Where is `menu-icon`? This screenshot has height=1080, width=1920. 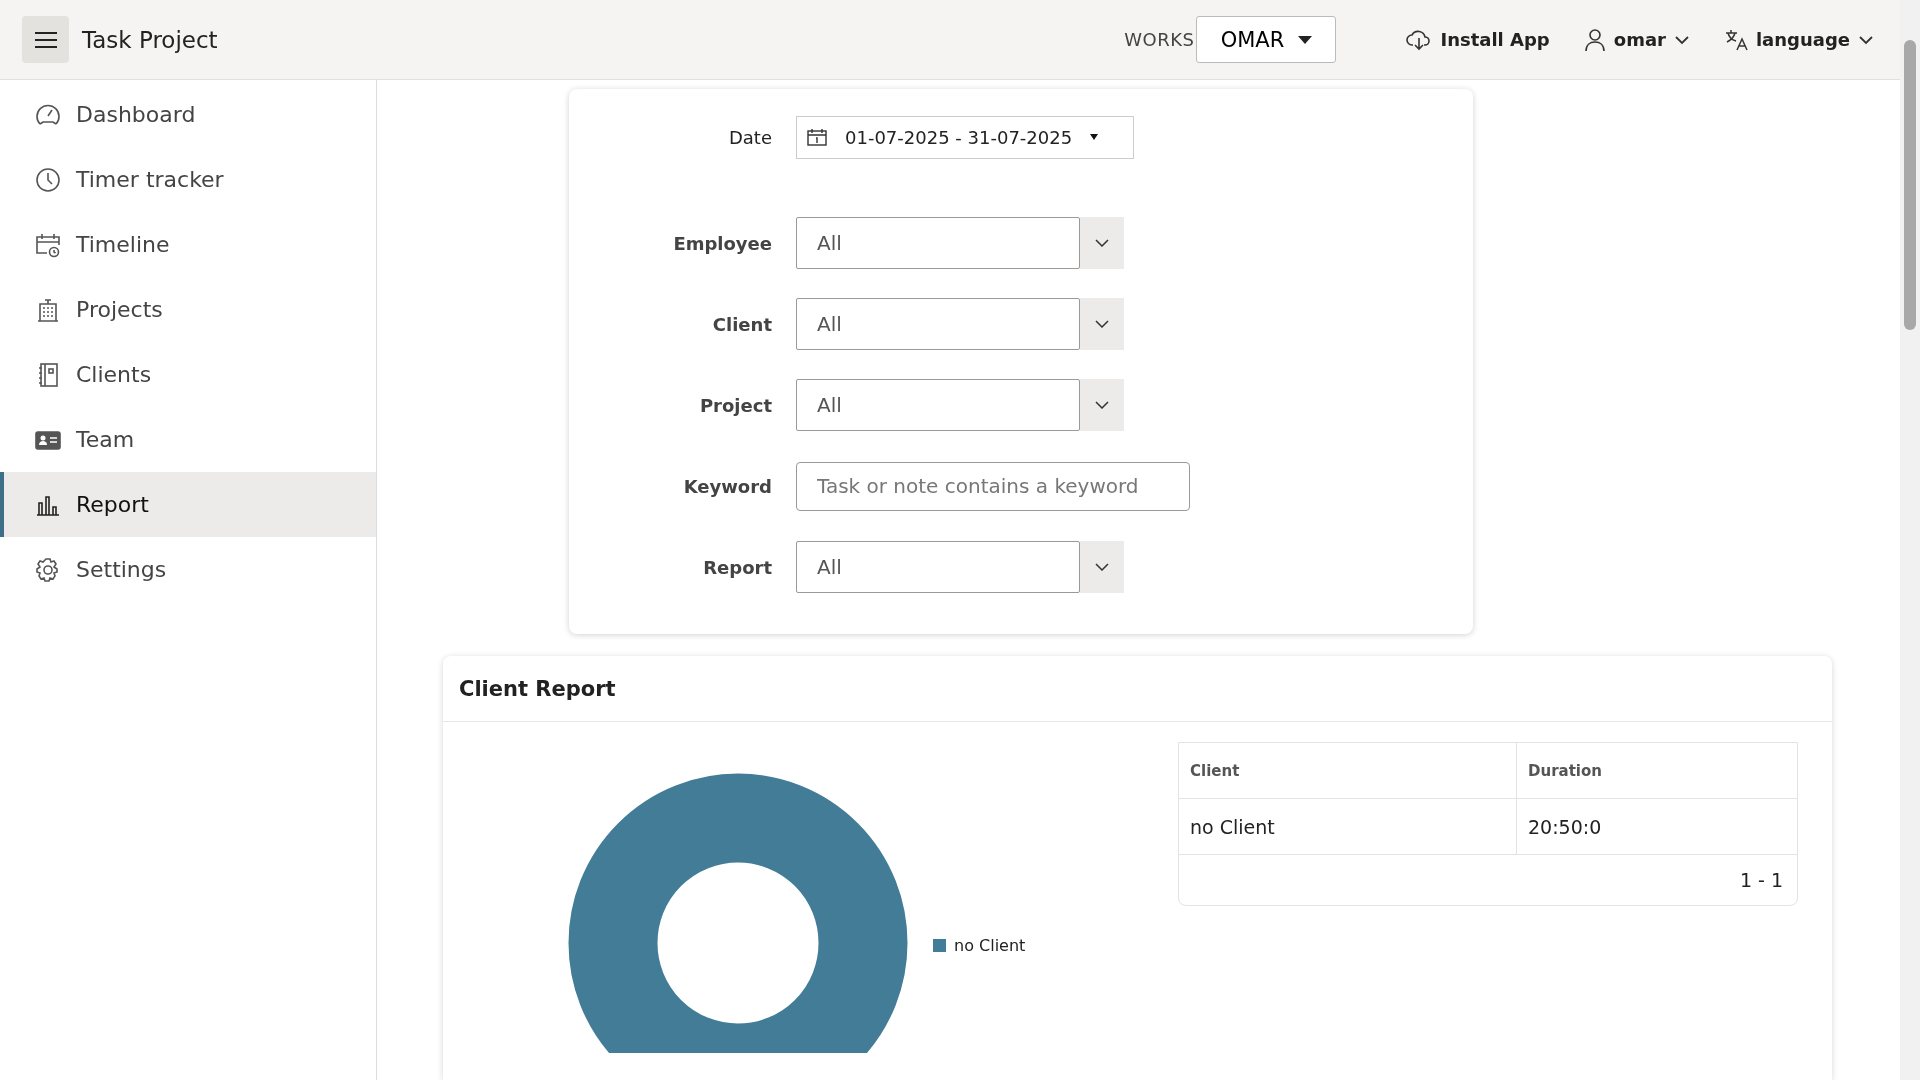 menu-icon is located at coordinates (45, 39).